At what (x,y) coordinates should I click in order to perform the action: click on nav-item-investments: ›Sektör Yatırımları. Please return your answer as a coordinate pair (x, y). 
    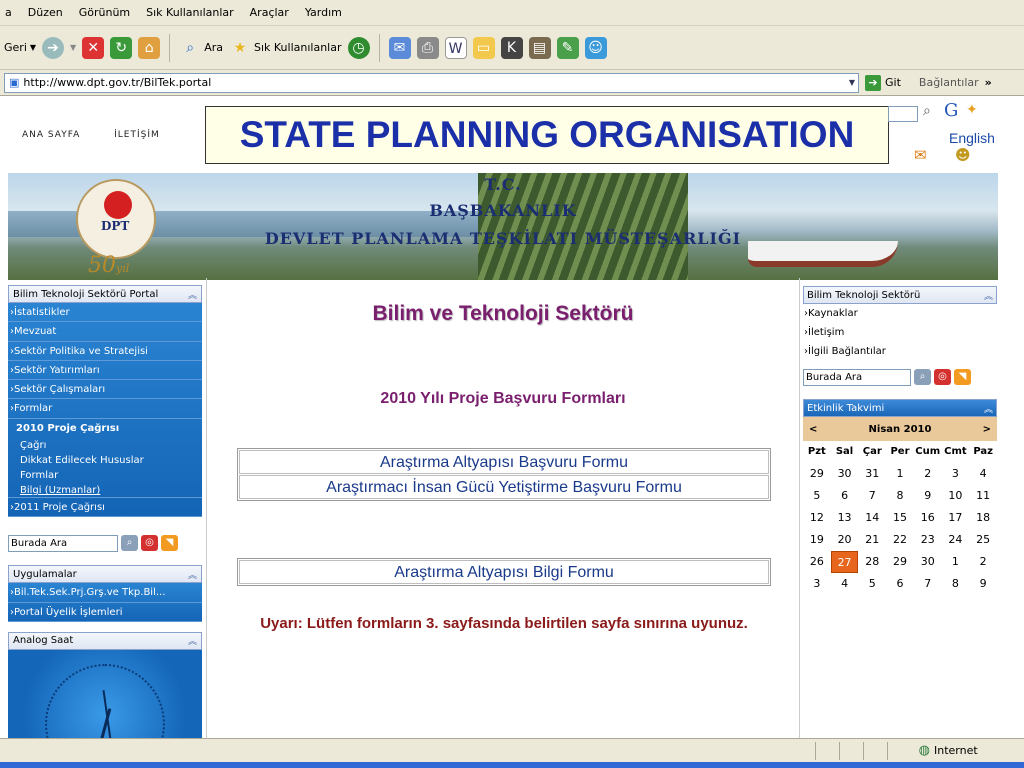
    Looking at the image, I should click on (105, 371).